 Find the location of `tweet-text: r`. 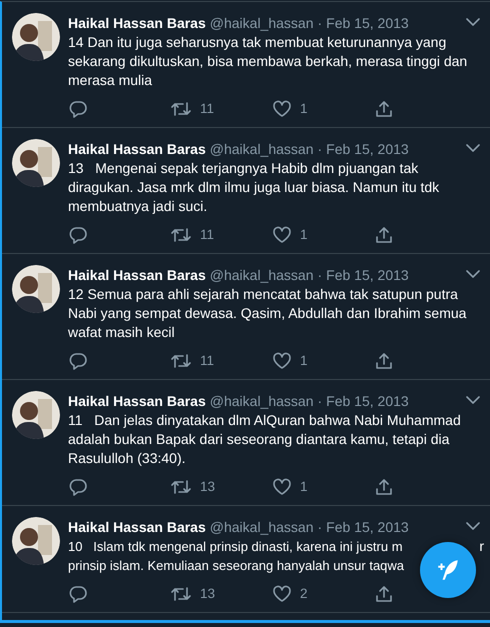

tweet-text: r is located at coordinates (481, 546).